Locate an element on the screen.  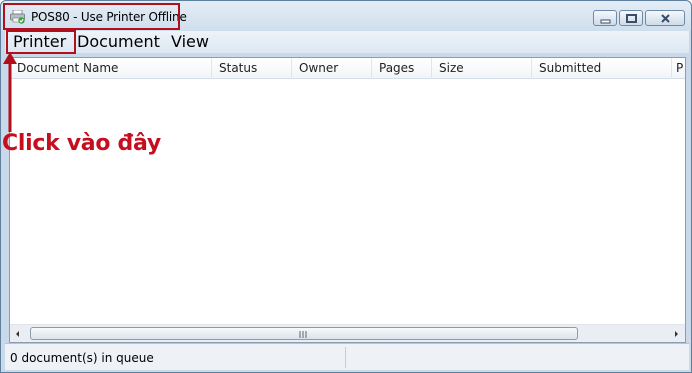
column-header-size: Size is located at coordinates (482, 68).